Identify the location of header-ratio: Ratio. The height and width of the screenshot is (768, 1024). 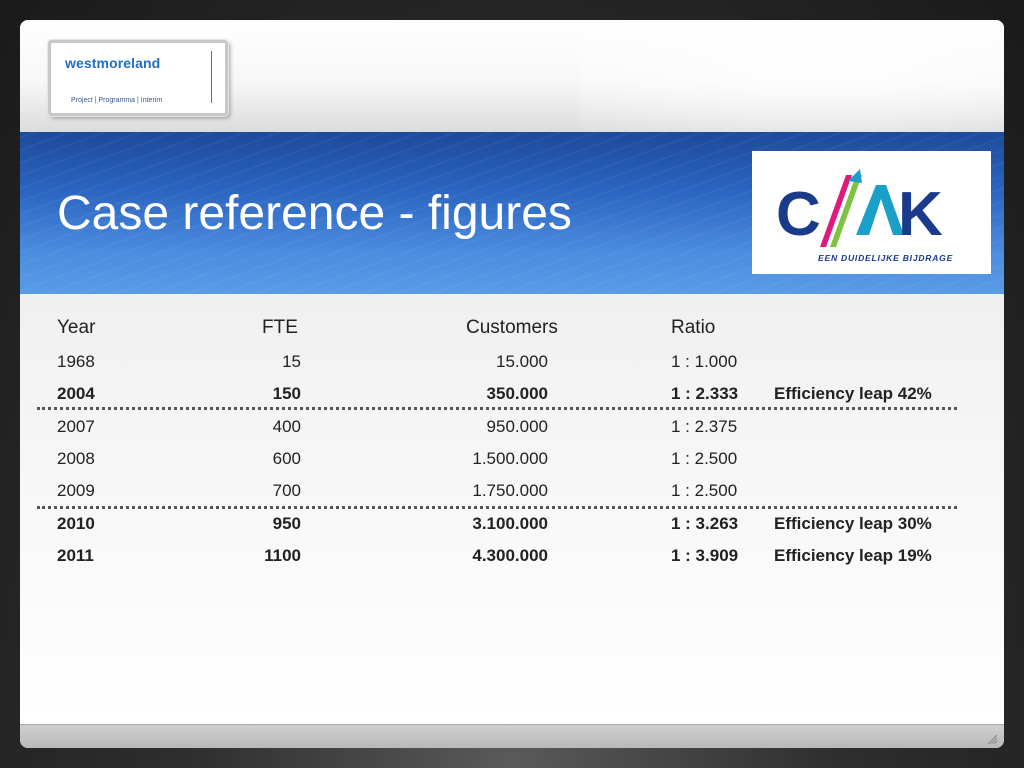
(693, 327).